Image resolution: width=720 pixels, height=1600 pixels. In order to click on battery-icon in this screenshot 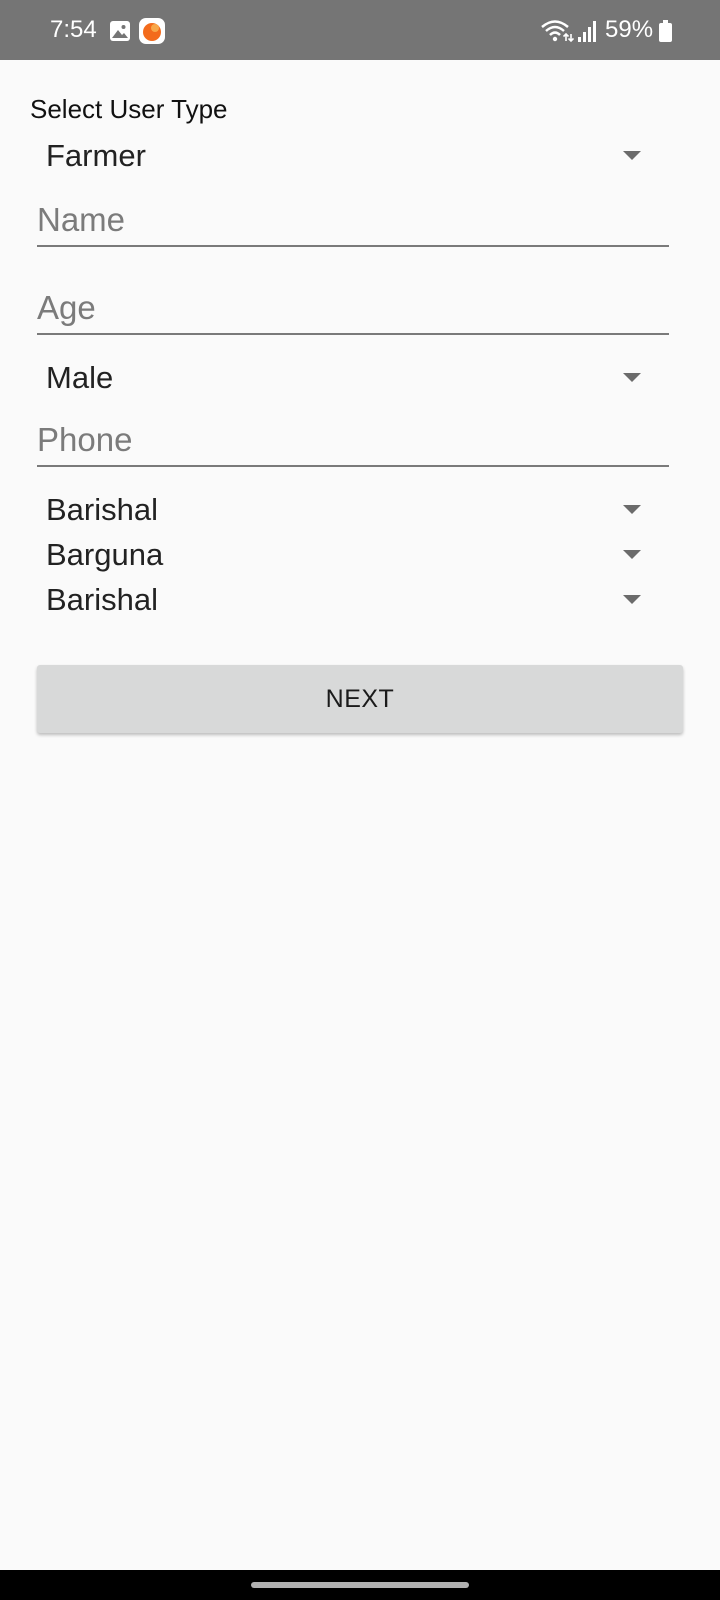, I will do `click(665, 31)`.